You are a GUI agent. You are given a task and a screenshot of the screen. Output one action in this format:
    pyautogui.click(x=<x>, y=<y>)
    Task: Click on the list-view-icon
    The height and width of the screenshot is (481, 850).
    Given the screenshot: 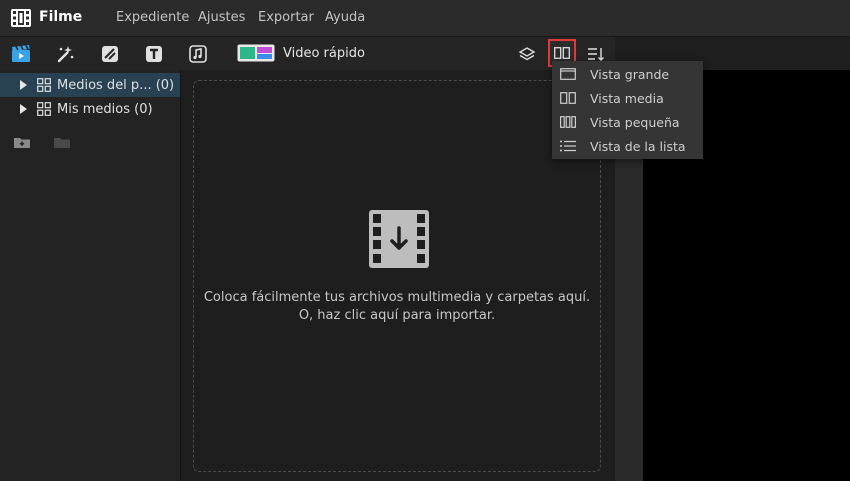 What is the action you would take?
    pyautogui.click(x=568, y=146)
    